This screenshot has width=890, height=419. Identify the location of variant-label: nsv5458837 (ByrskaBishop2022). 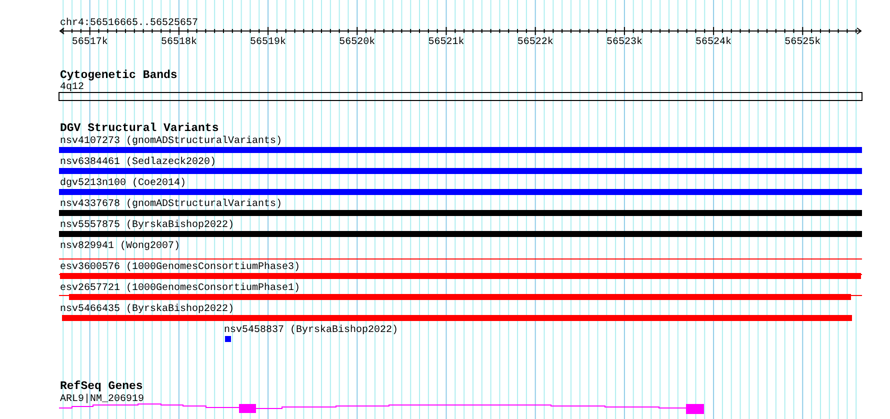
(311, 330).